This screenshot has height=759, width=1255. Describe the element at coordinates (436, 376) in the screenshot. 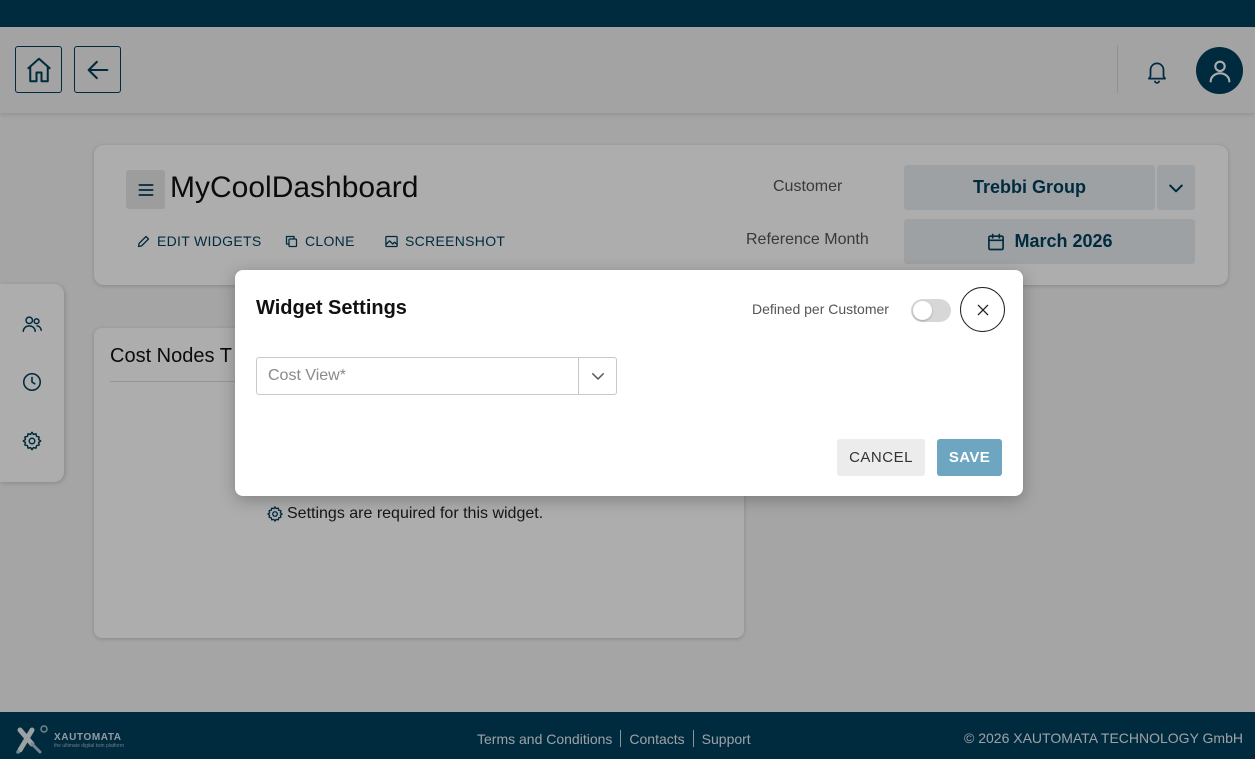

I see `cost-view-select: Cost View*` at that location.